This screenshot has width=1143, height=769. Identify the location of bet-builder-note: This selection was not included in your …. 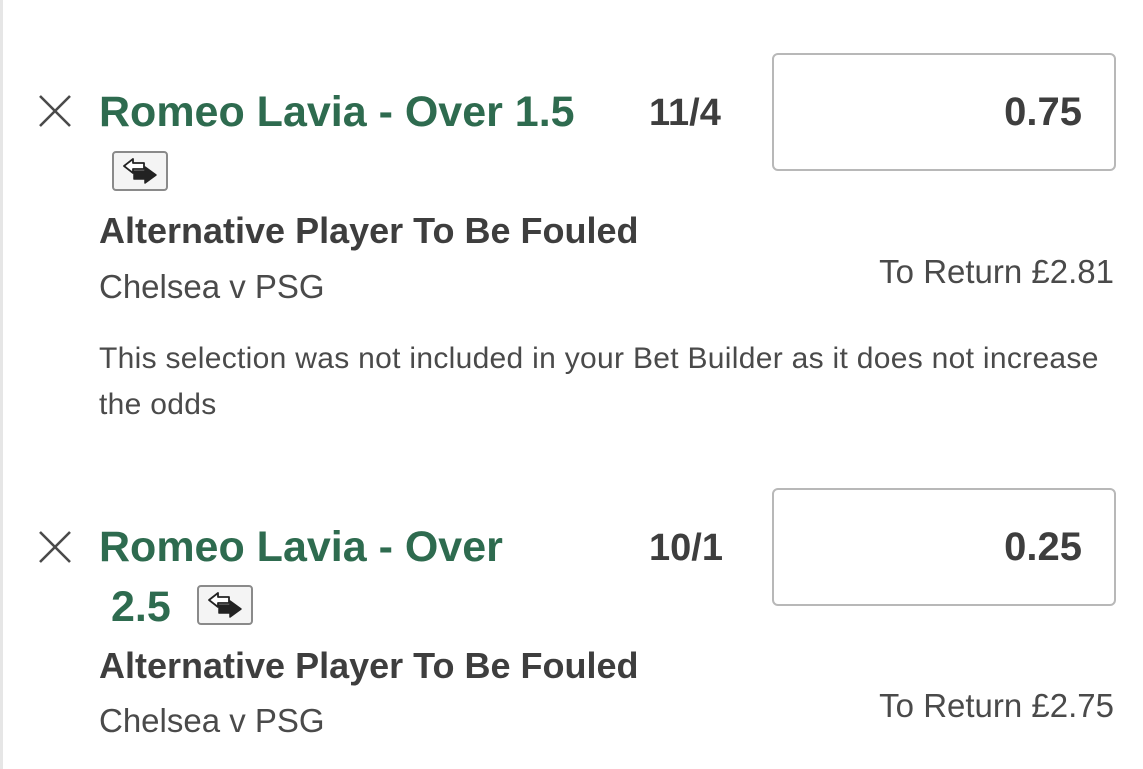
(599, 381).